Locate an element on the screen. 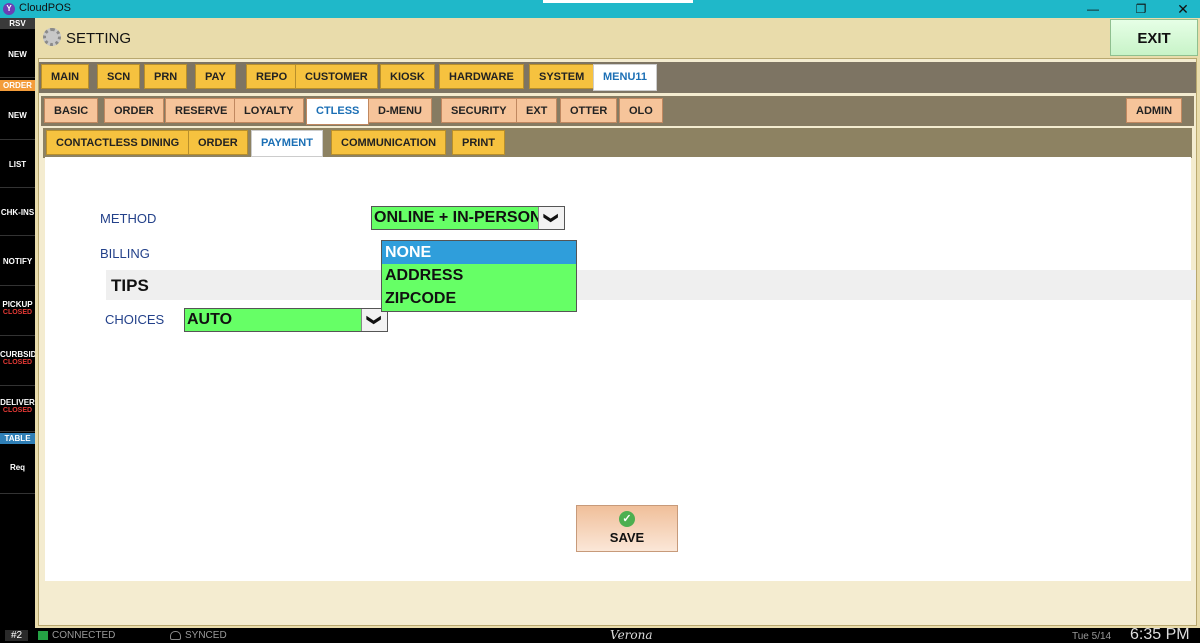 The height and width of the screenshot is (643, 1200). sync-status: SYNCED is located at coordinates (206, 635).